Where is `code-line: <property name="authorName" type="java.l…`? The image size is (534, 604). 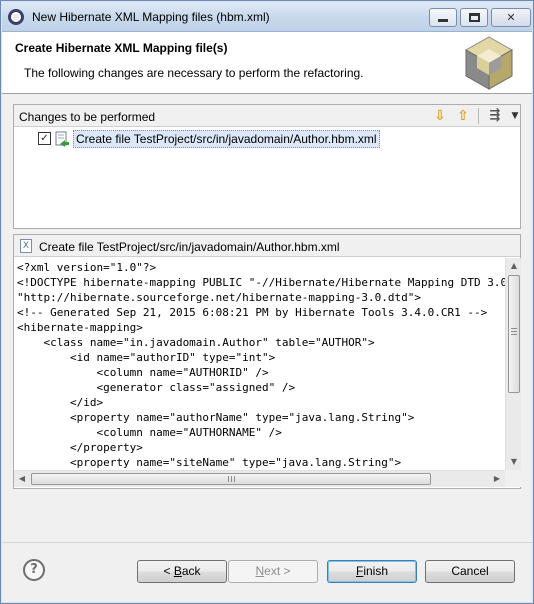 code-line: <property name="authorName" type="java.l… is located at coordinates (216, 417).